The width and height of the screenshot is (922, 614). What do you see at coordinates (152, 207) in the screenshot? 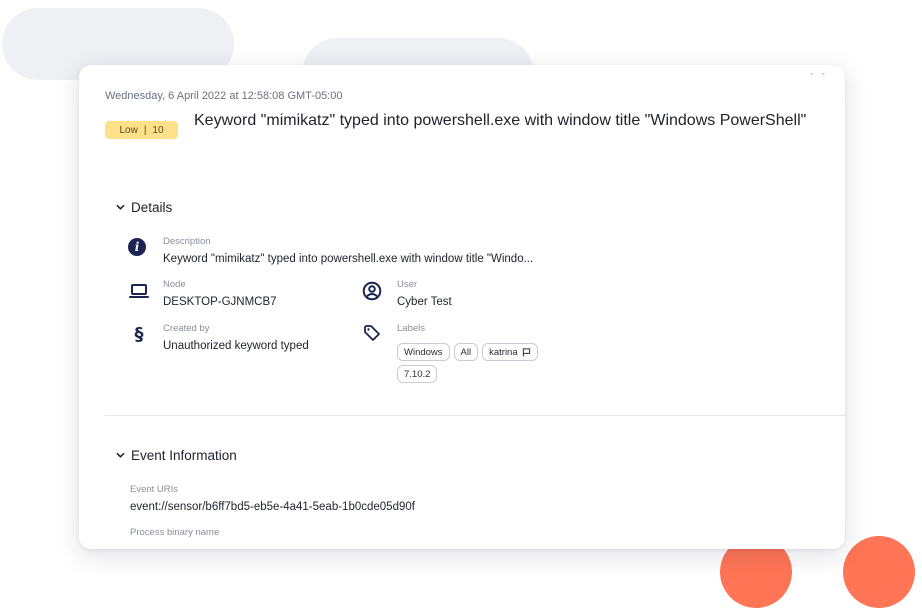
I see `details-header: Details` at bounding box center [152, 207].